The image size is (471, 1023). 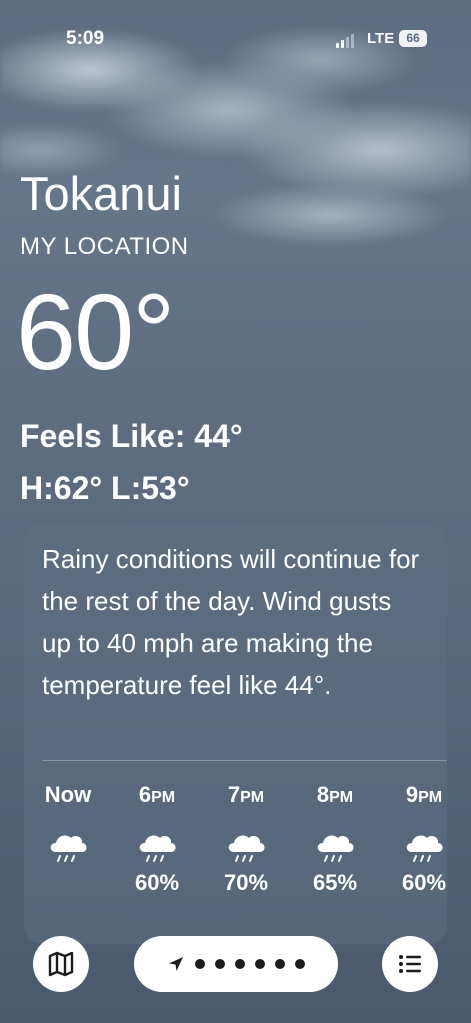 What do you see at coordinates (68, 794) in the screenshot?
I see `hour-label: Now` at bounding box center [68, 794].